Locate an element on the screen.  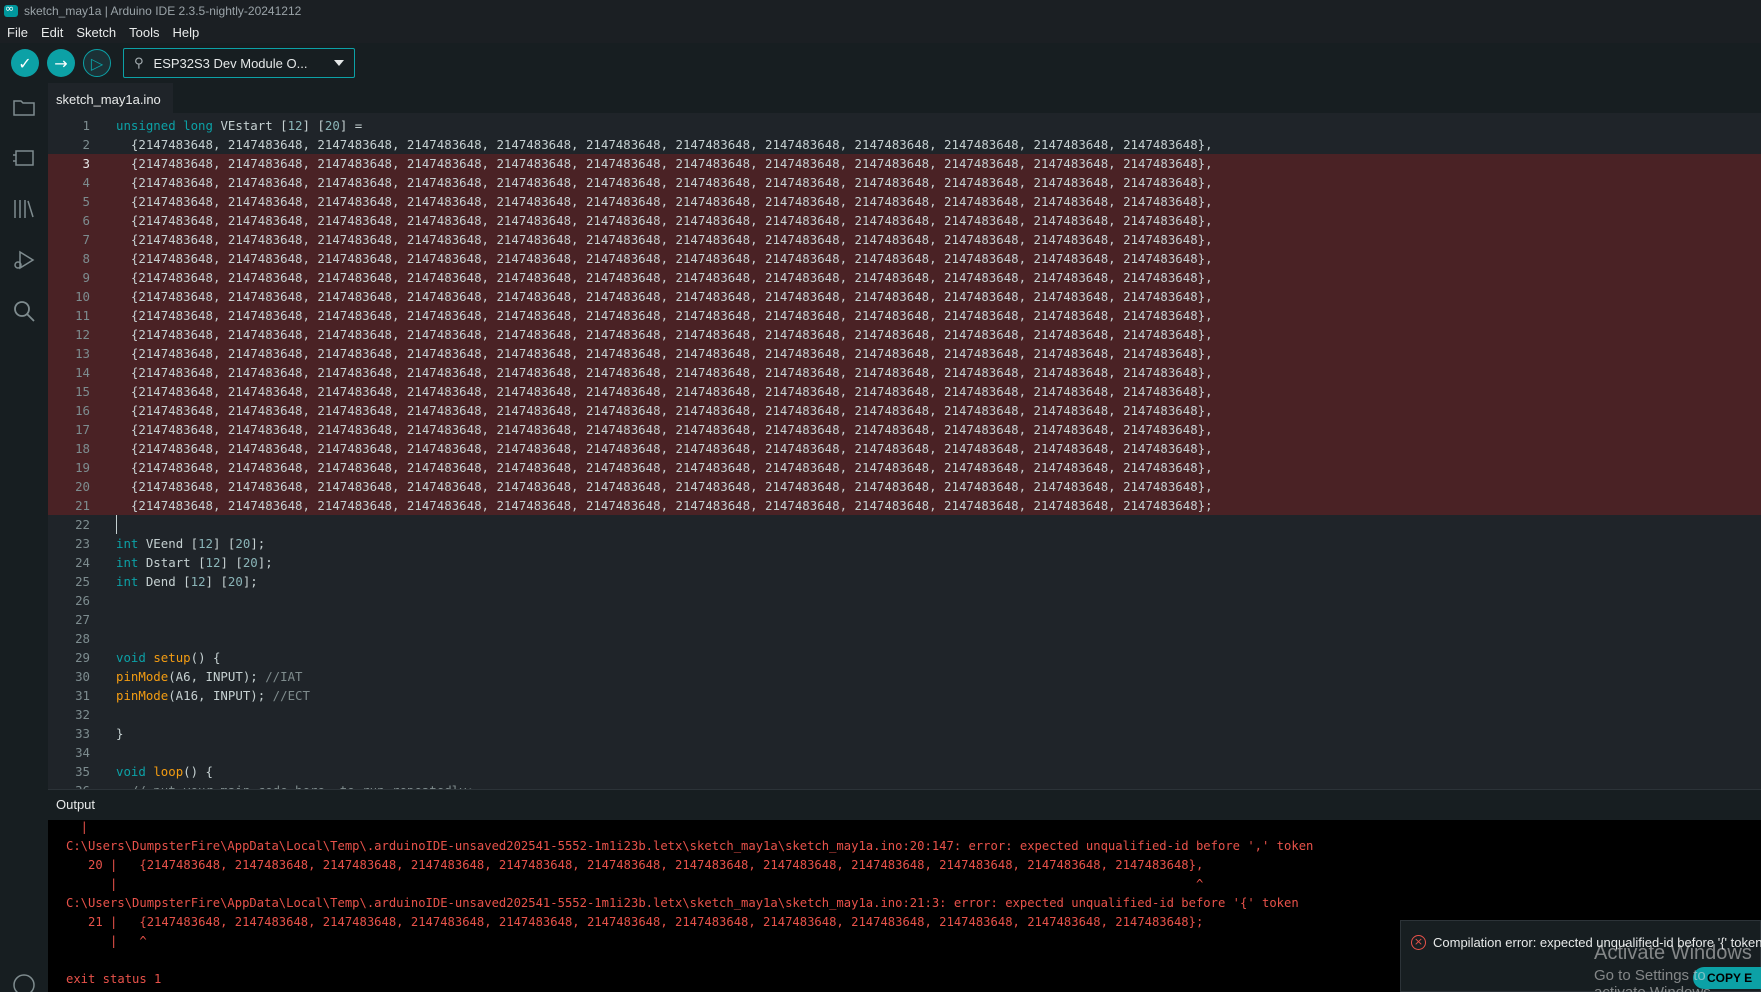
line-number: 35 is located at coordinates (82, 771).